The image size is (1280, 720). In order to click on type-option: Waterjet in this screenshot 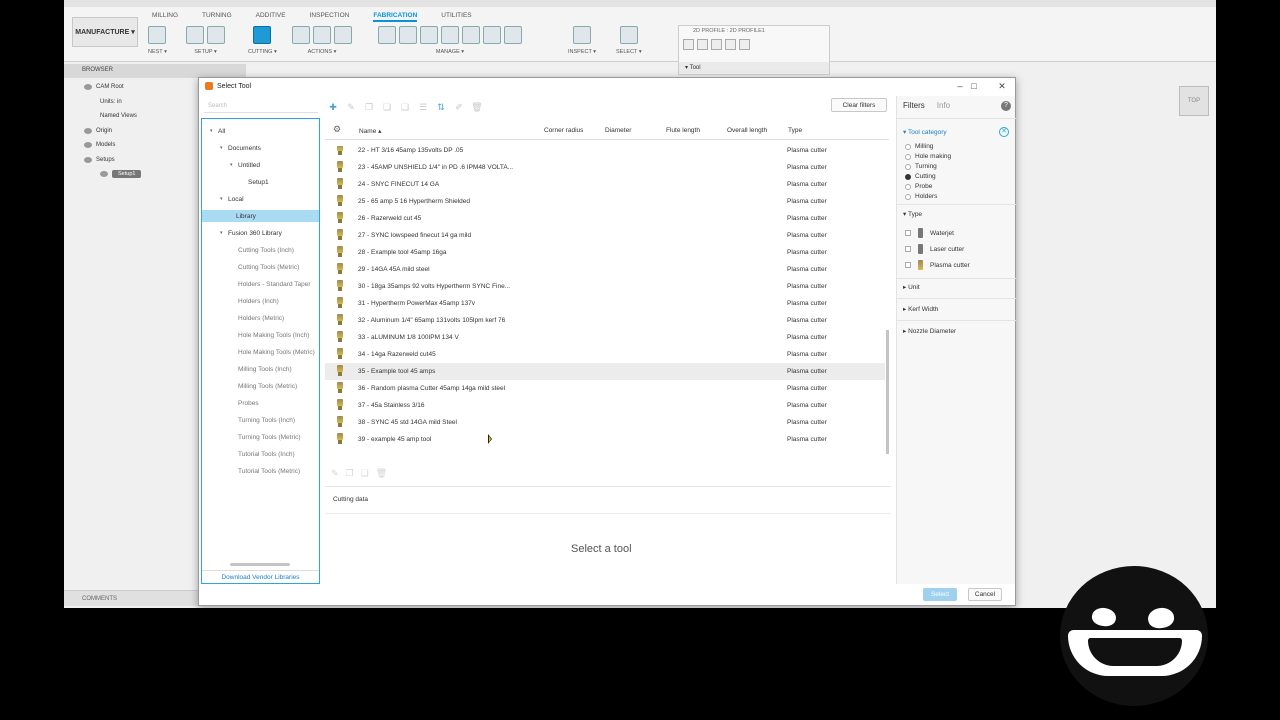, I will do `click(929, 233)`.